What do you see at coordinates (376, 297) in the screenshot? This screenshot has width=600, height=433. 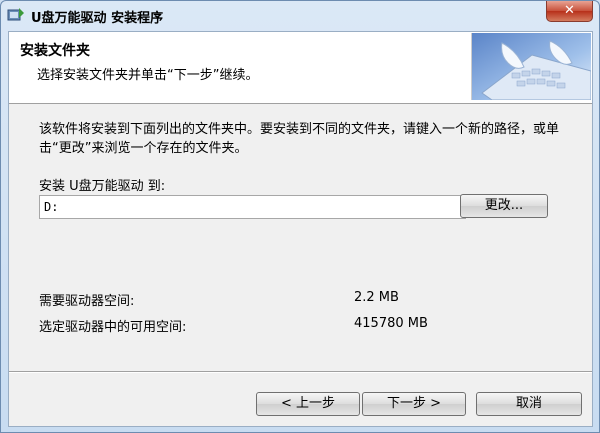 I see `required-space-value: 2.2 MB` at bounding box center [376, 297].